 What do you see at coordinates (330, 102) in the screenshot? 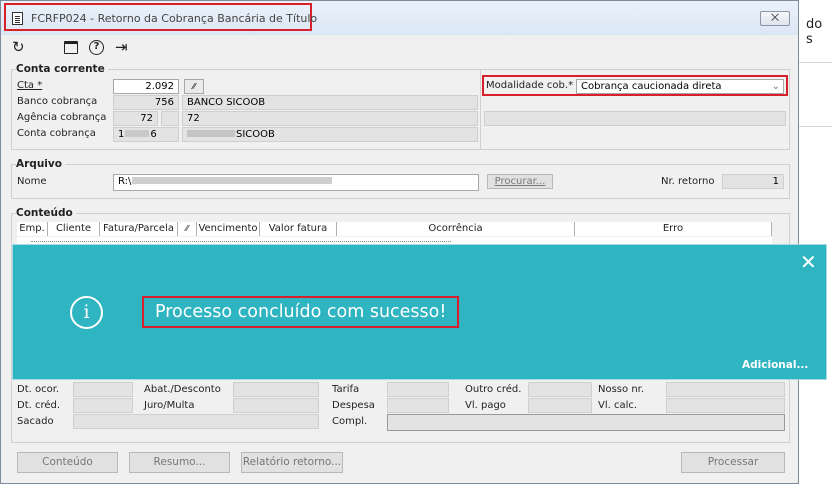
I see `banco-name-field: BANCO SICOOB` at bounding box center [330, 102].